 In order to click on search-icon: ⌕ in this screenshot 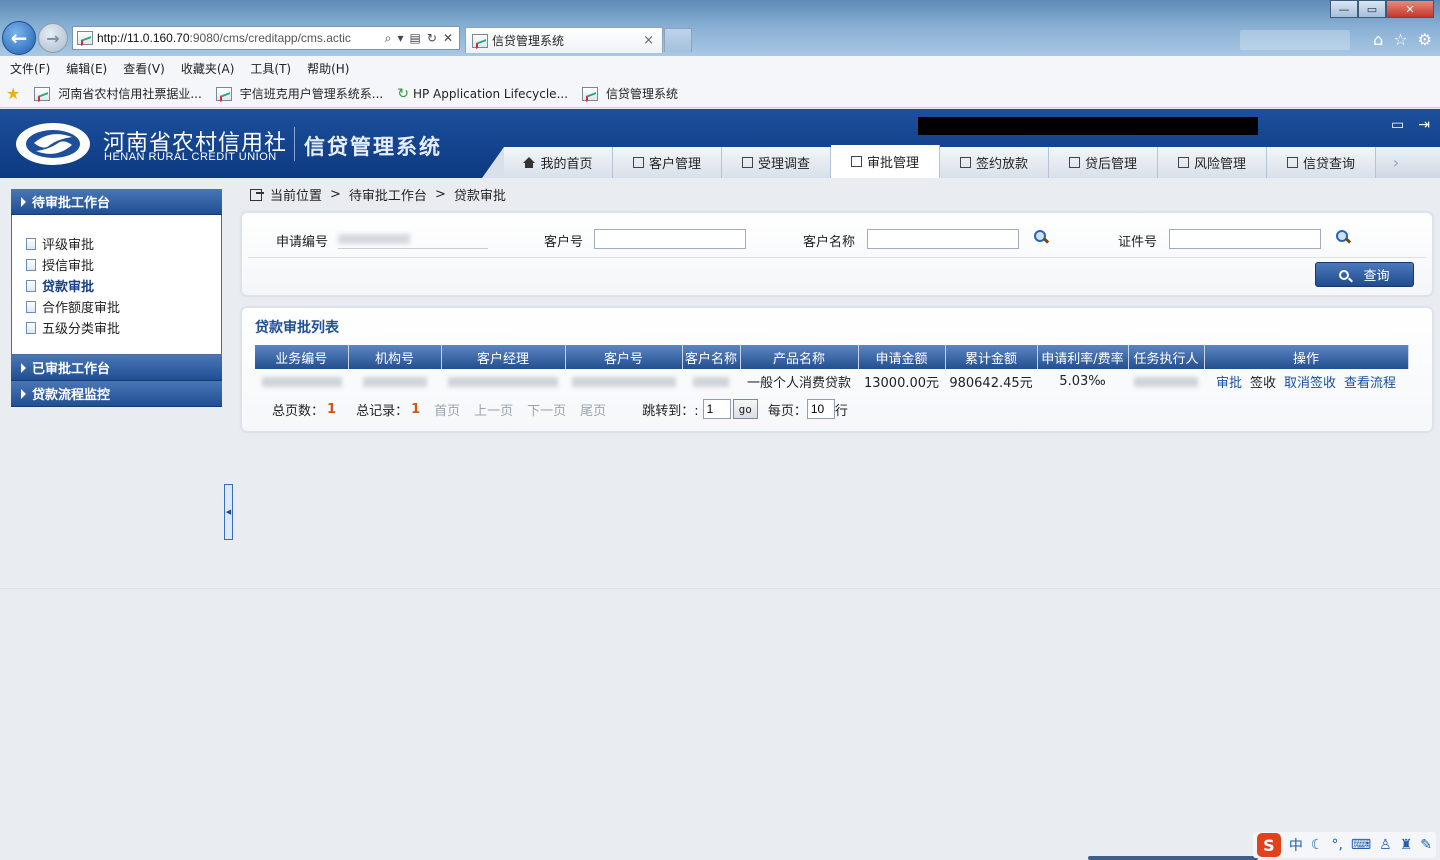, I will do `click(388, 38)`.